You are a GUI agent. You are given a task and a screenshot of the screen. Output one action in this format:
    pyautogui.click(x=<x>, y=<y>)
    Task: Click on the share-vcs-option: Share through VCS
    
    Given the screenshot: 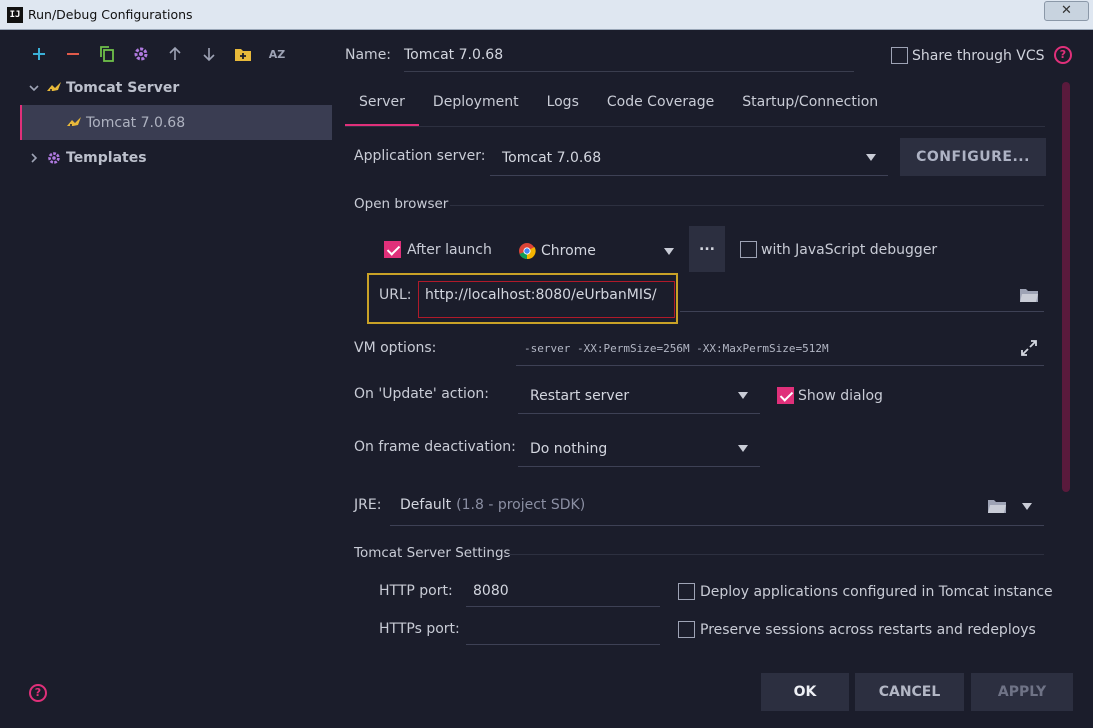 What is the action you would take?
    pyautogui.click(x=968, y=55)
    